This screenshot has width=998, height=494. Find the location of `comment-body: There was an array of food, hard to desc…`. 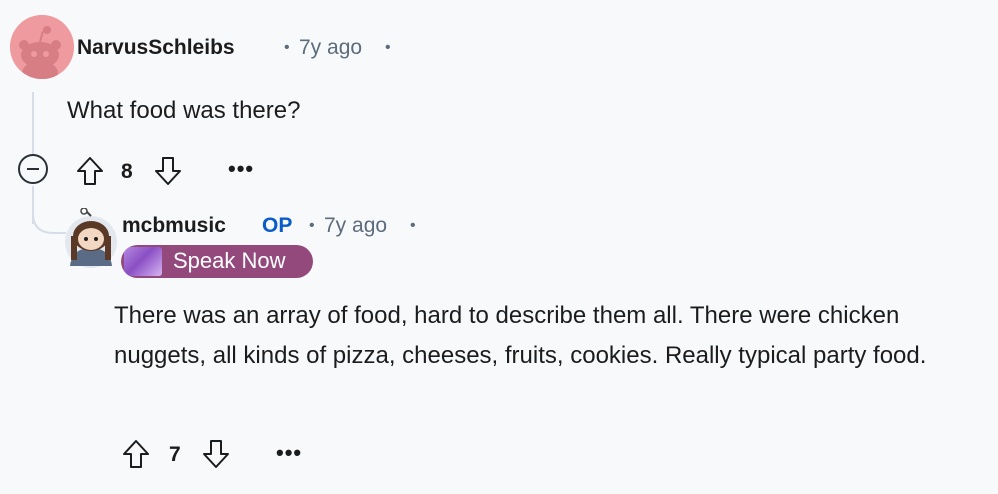

comment-body: There was an array of food, hard to desc… is located at coordinates (520, 335).